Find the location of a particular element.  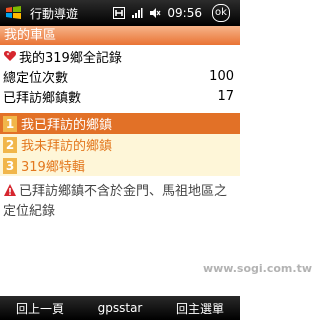

h-data-icon is located at coordinates (119, 13).